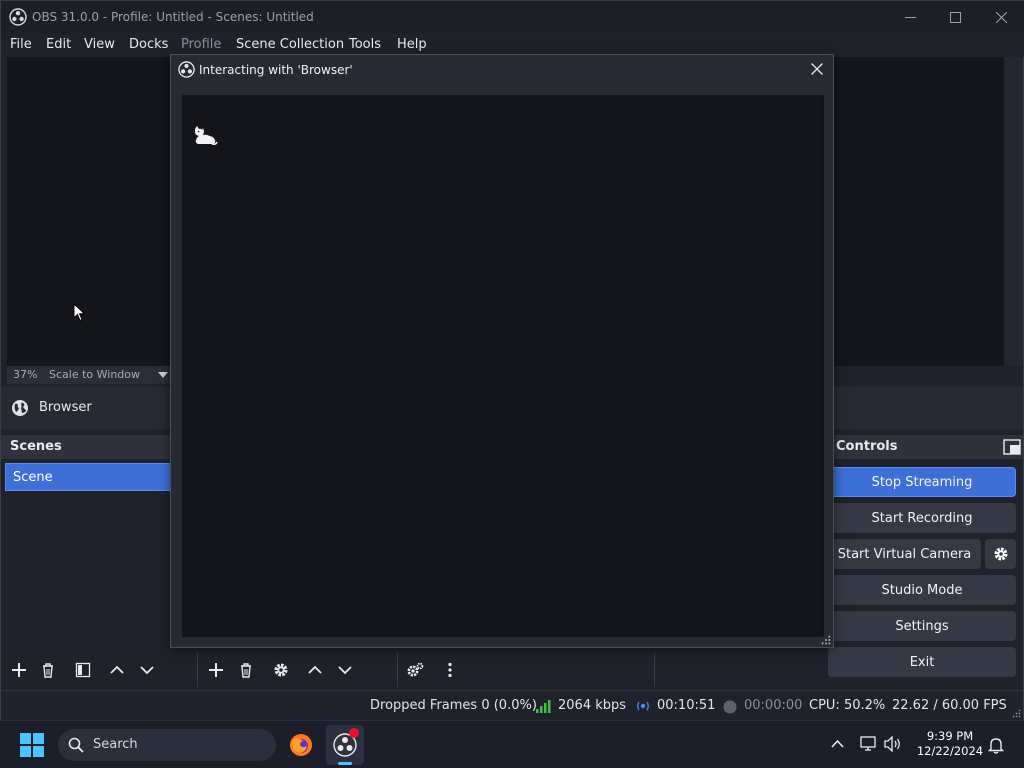  I want to click on settings-button: Settings, so click(922, 626).